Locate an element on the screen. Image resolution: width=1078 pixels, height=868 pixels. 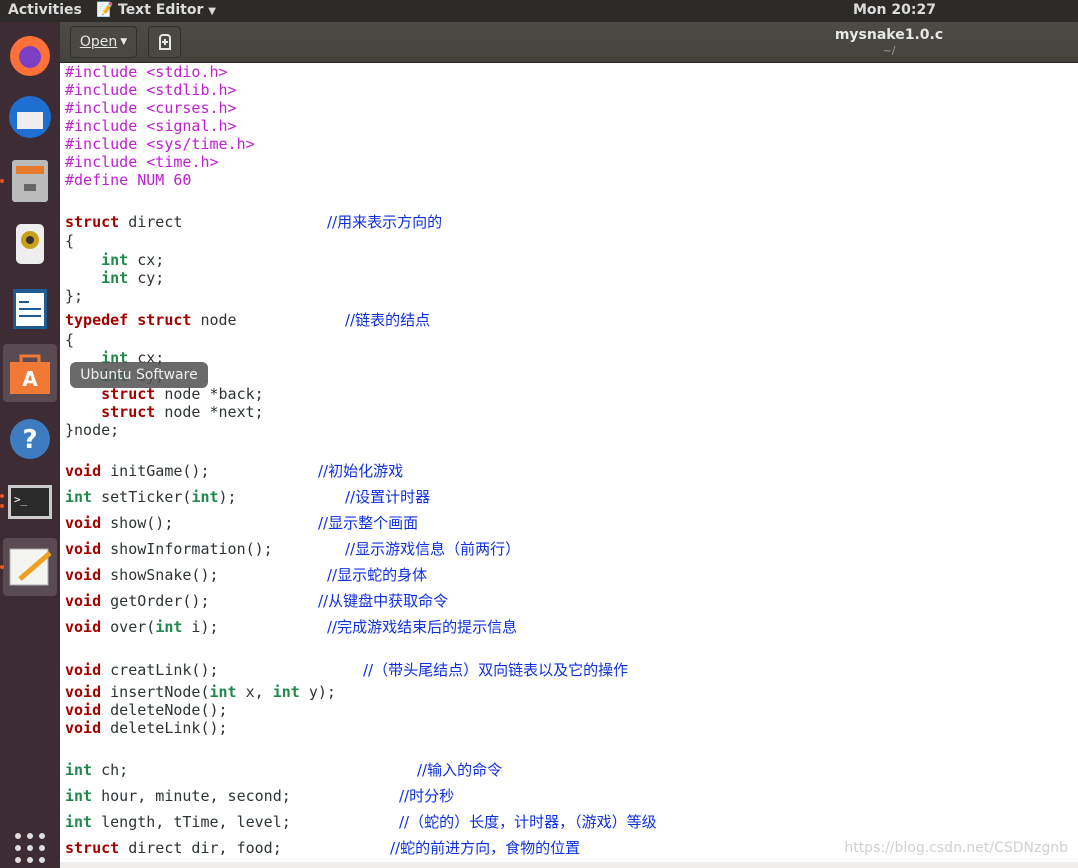
preprocessor-token: #include <sys/time.h> is located at coordinates (160, 144).